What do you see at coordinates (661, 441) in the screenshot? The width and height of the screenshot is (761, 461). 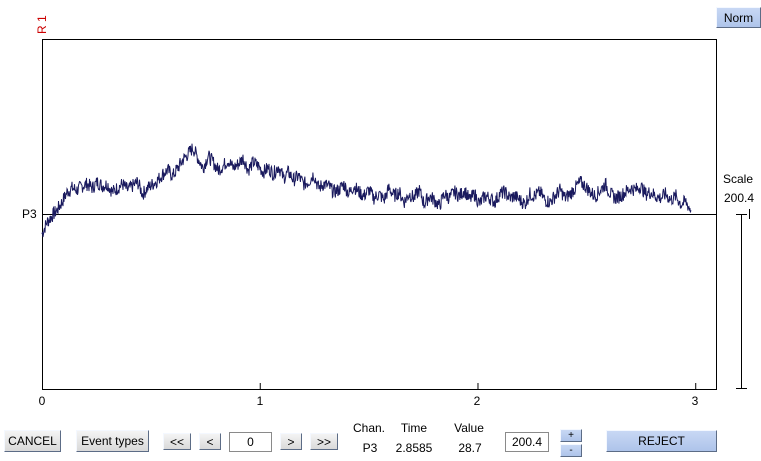 I see `reject-button: REJECT` at bounding box center [661, 441].